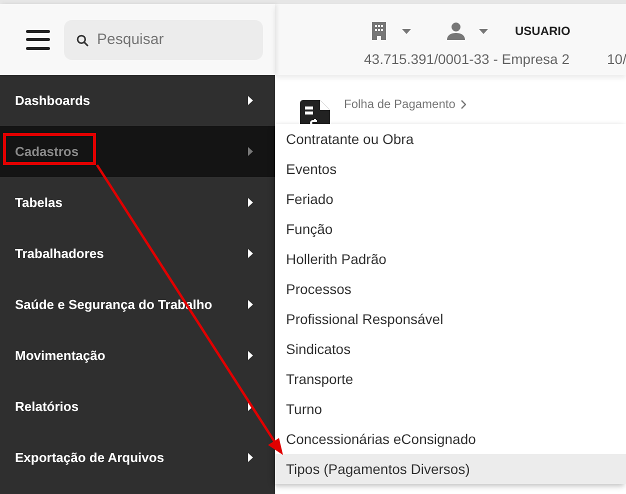 The height and width of the screenshot is (494, 626). Describe the element at coordinates (450, 259) in the screenshot. I see `submenu-item: Hollerith Padrão` at that location.